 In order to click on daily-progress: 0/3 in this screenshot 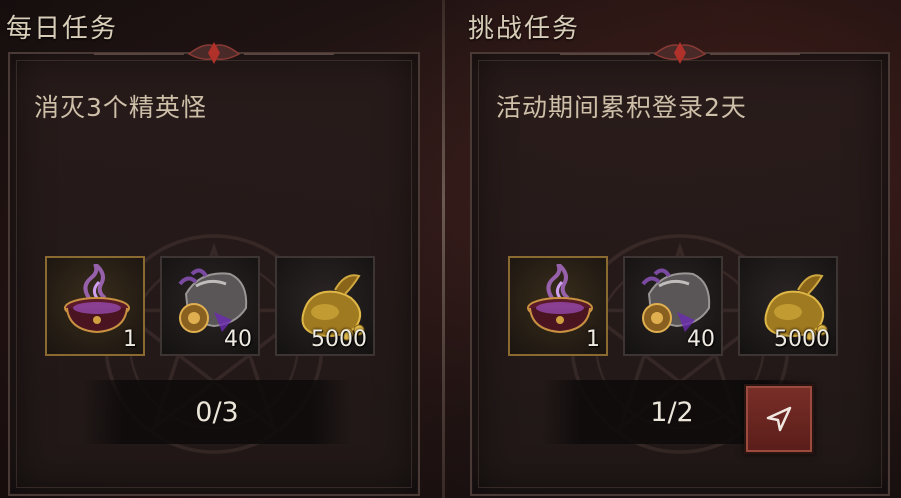, I will do `click(217, 412)`.